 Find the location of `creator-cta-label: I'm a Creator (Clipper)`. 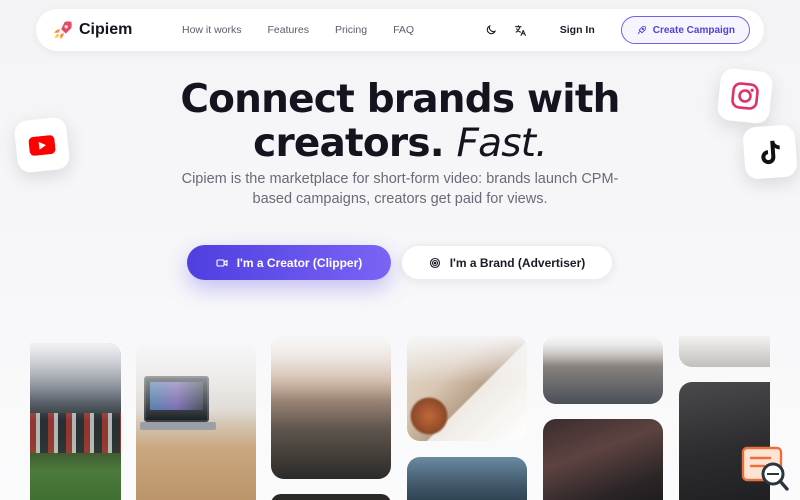

creator-cta-label: I'm a Creator (Clipper) is located at coordinates (299, 262).